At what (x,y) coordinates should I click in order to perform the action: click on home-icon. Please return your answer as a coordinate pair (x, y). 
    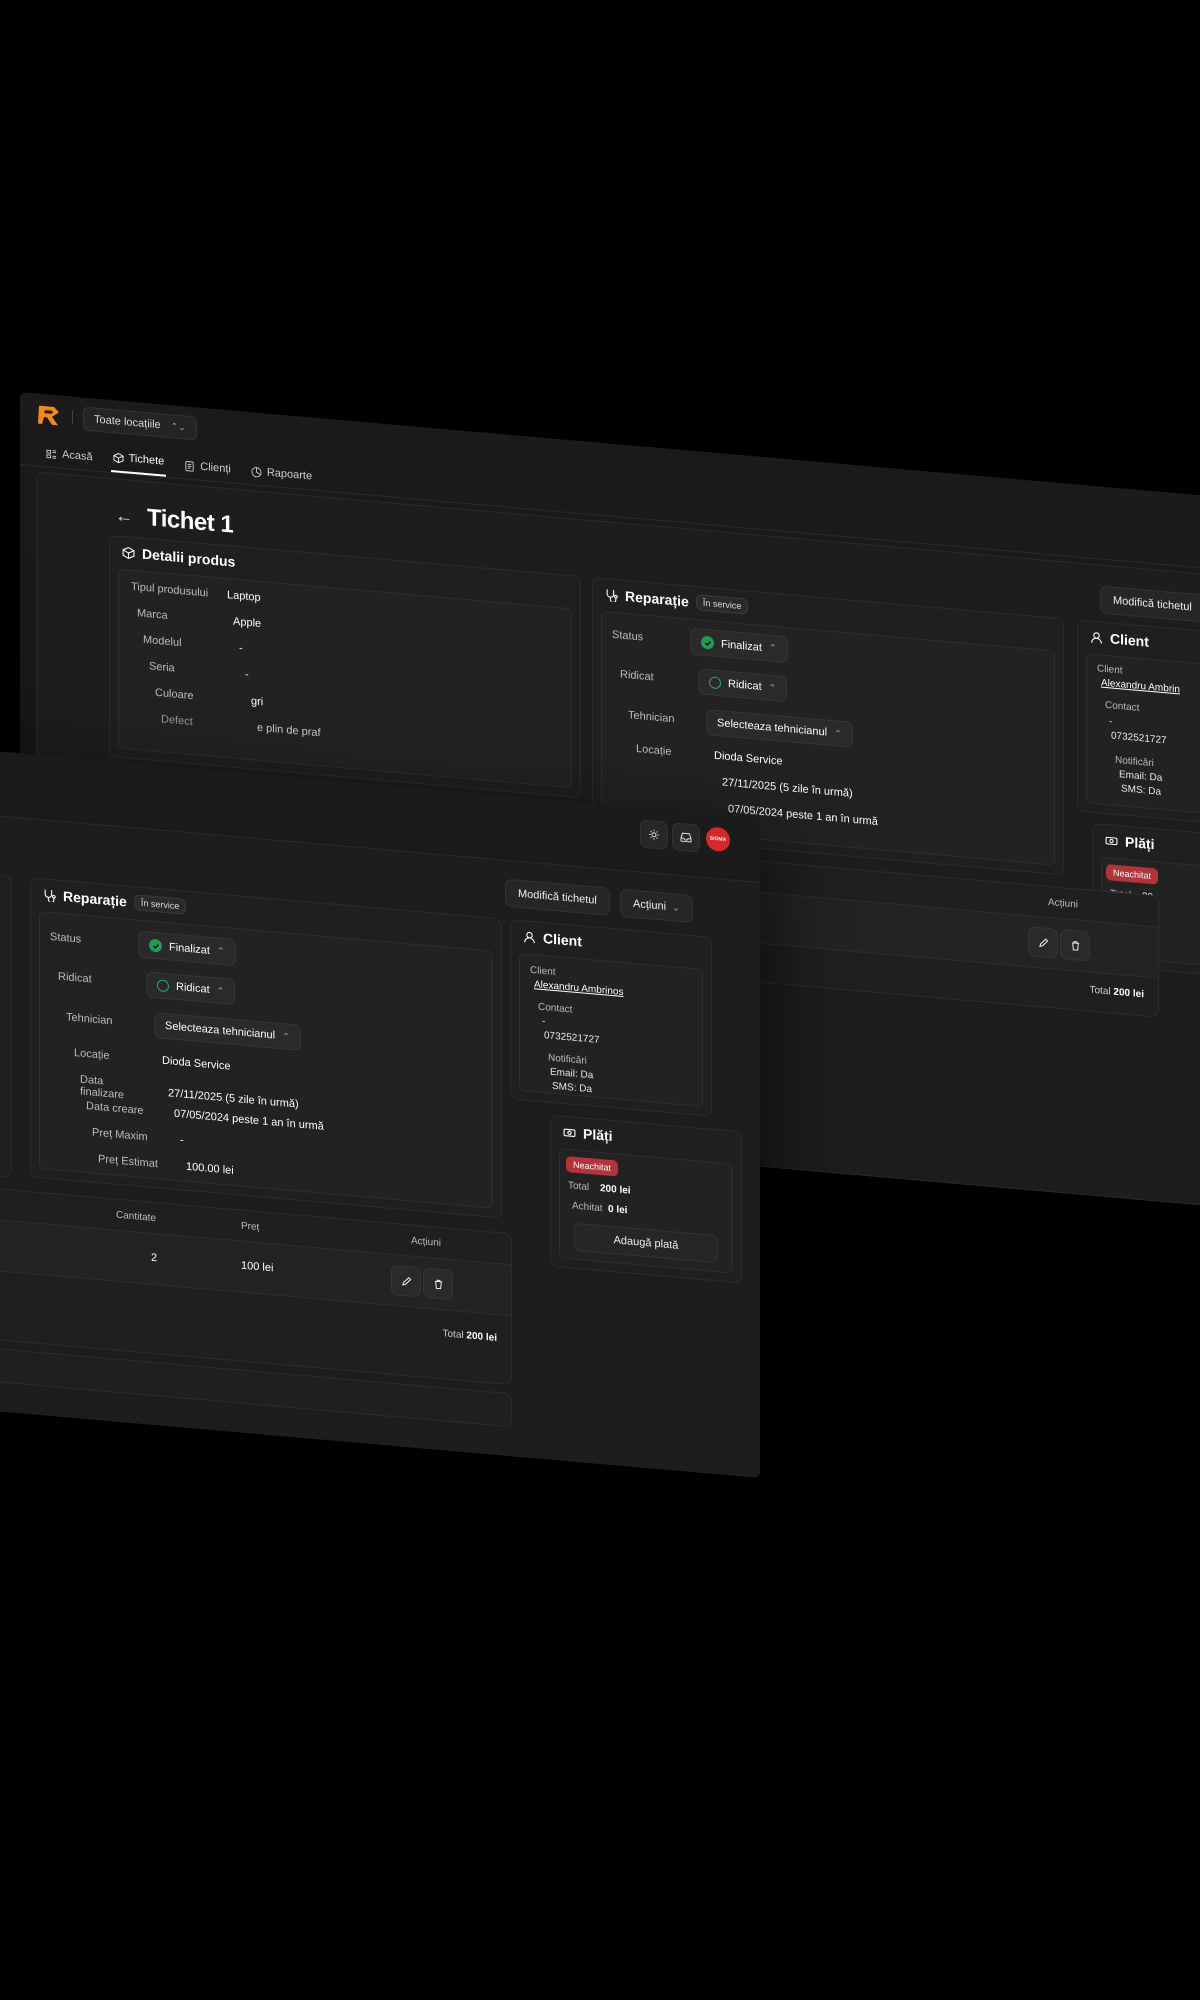
    Looking at the image, I should click on (51, 454).